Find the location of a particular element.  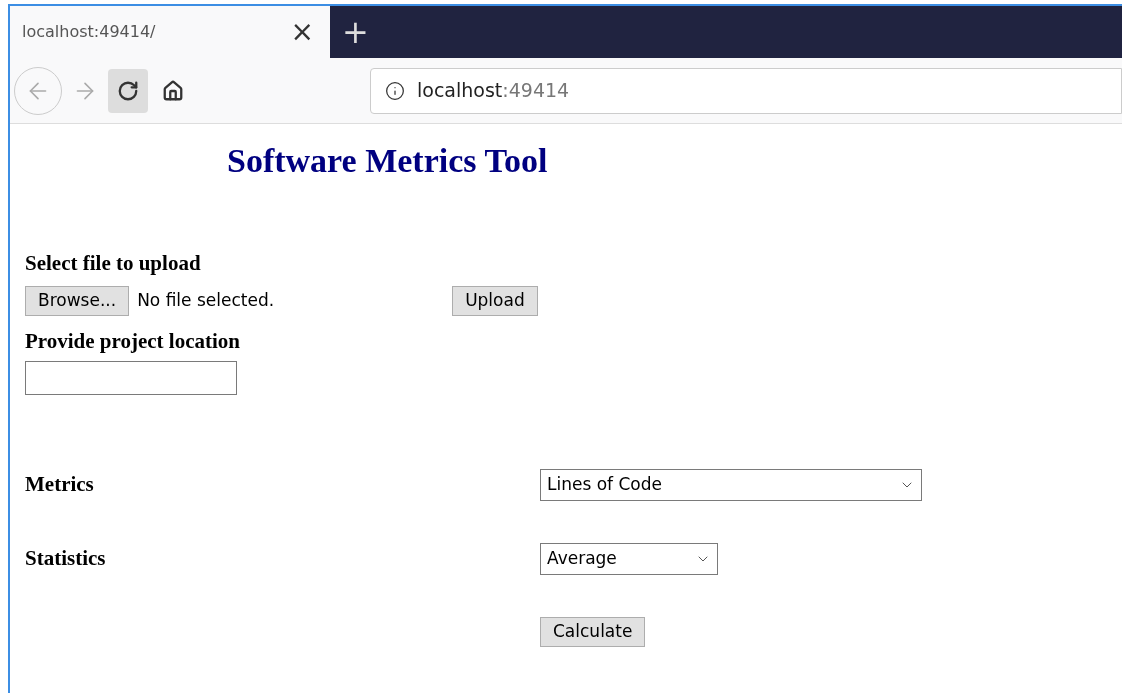

address-host: localhost is located at coordinates (460, 90).